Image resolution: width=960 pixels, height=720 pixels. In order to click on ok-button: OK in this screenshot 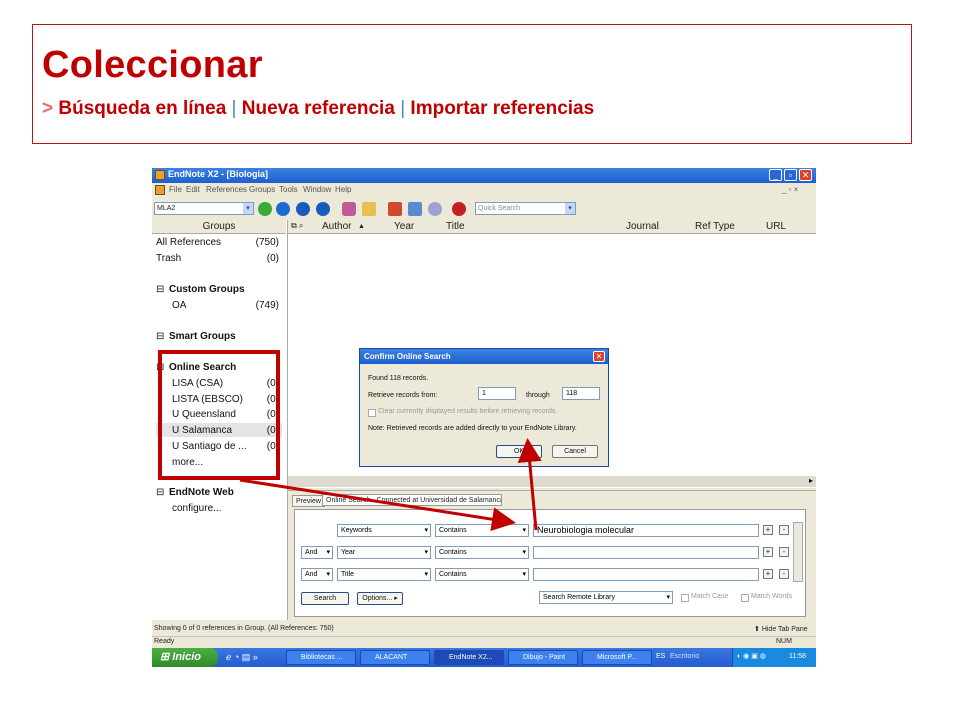, I will do `click(519, 451)`.